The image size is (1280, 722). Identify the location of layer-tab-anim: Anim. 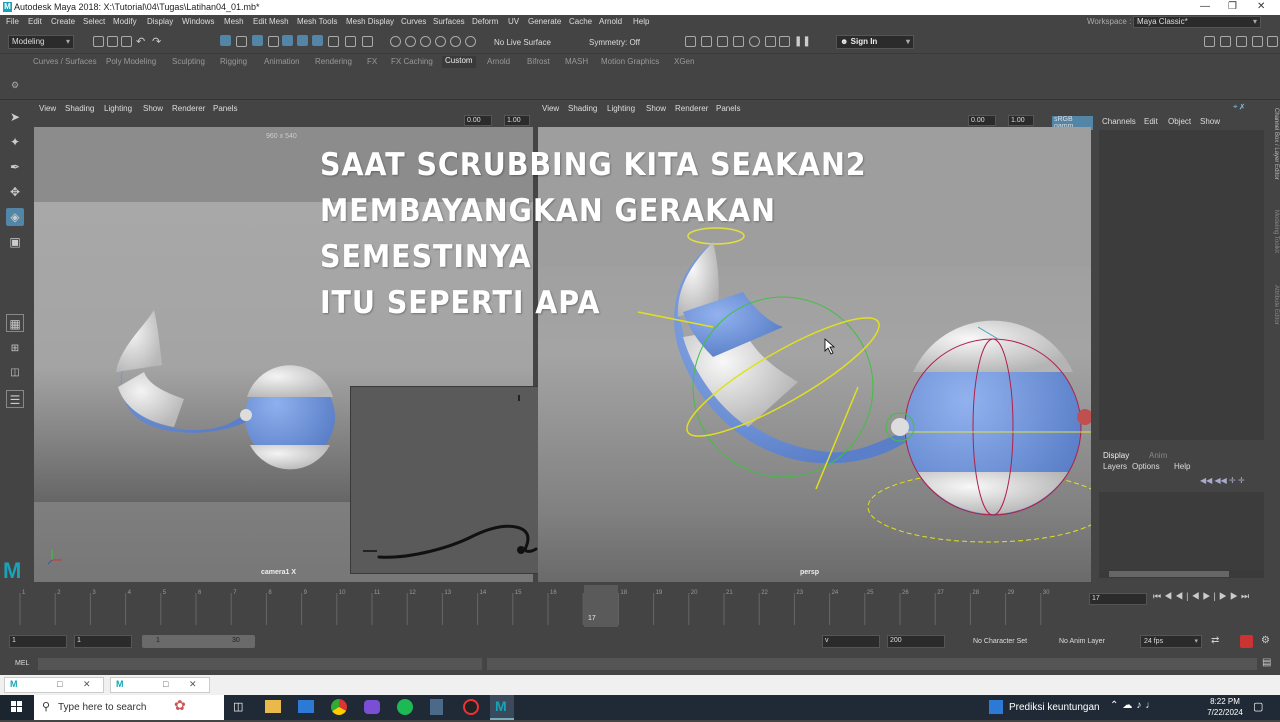
(1158, 455).